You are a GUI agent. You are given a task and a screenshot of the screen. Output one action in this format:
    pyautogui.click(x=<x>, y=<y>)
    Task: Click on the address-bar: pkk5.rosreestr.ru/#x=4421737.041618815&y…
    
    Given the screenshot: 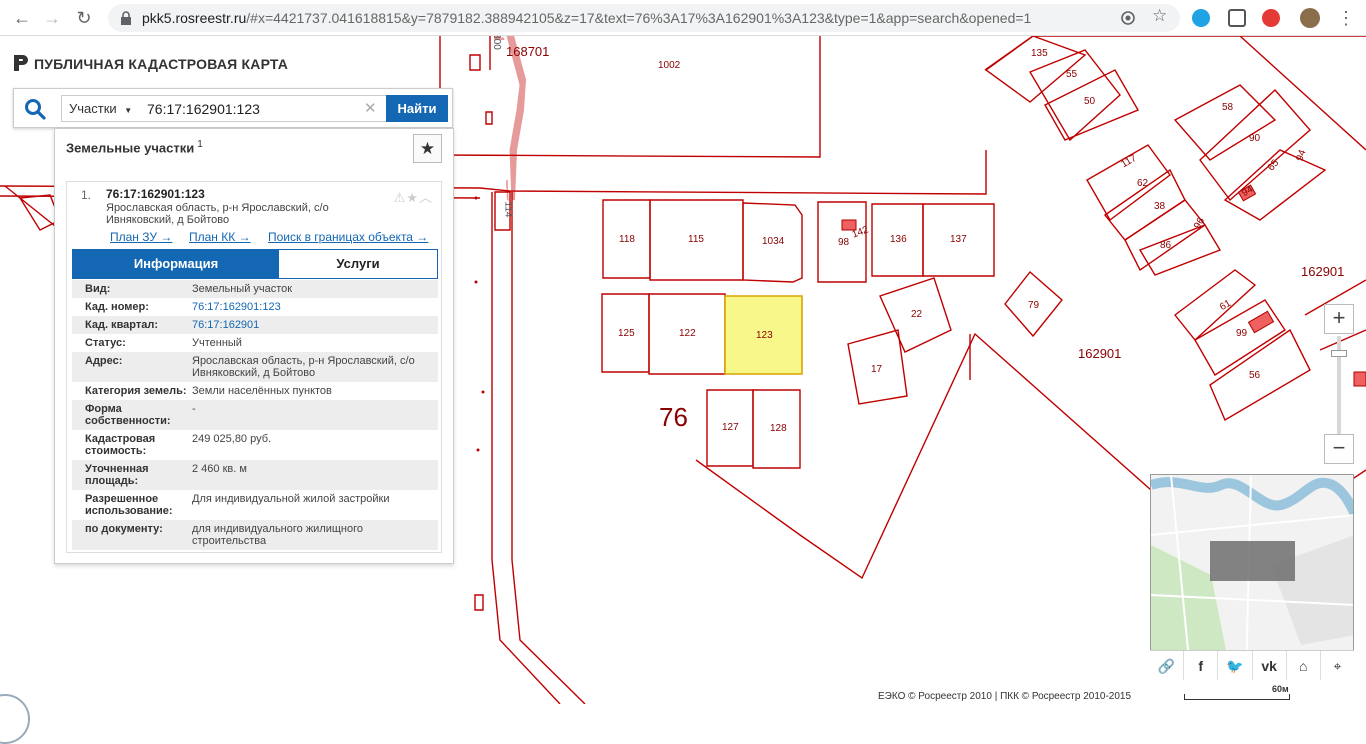 What is the action you would take?
    pyautogui.click(x=644, y=18)
    